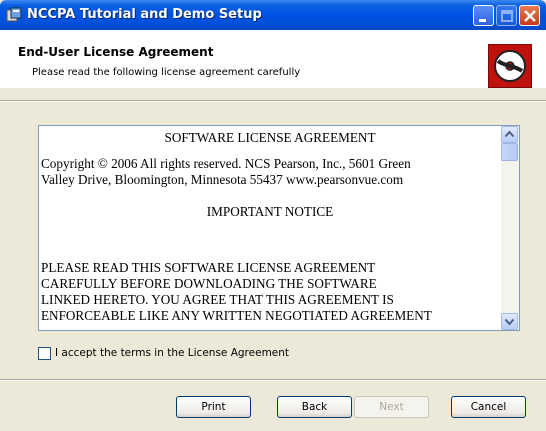  What do you see at coordinates (273, 101) in the screenshot?
I see `header-divider` at bounding box center [273, 101].